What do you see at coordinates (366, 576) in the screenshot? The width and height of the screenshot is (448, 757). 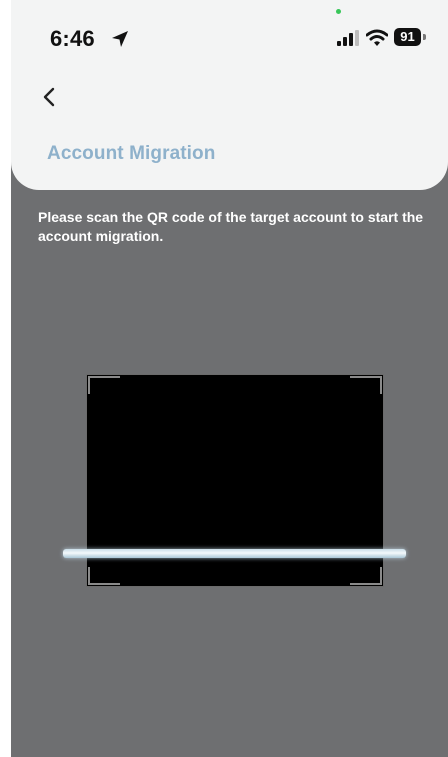 I see `viewfinder-corner-bottom-right` at bounding box center [366, 576].